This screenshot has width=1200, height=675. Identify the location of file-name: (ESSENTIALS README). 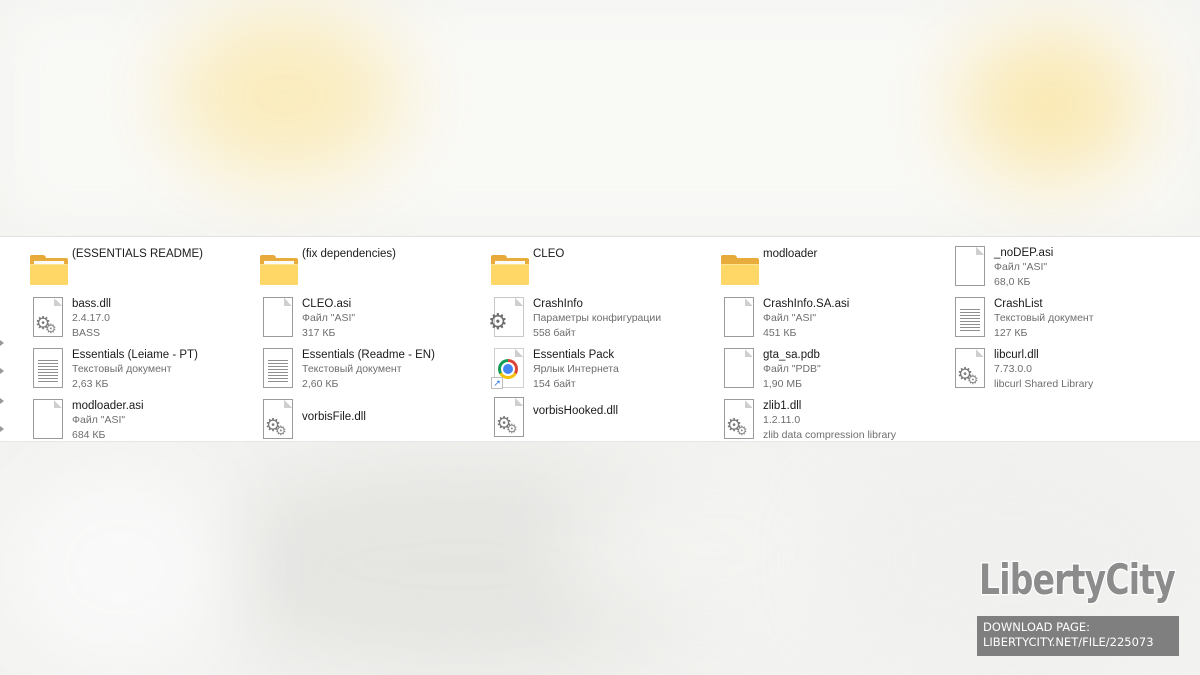
(137, 254).